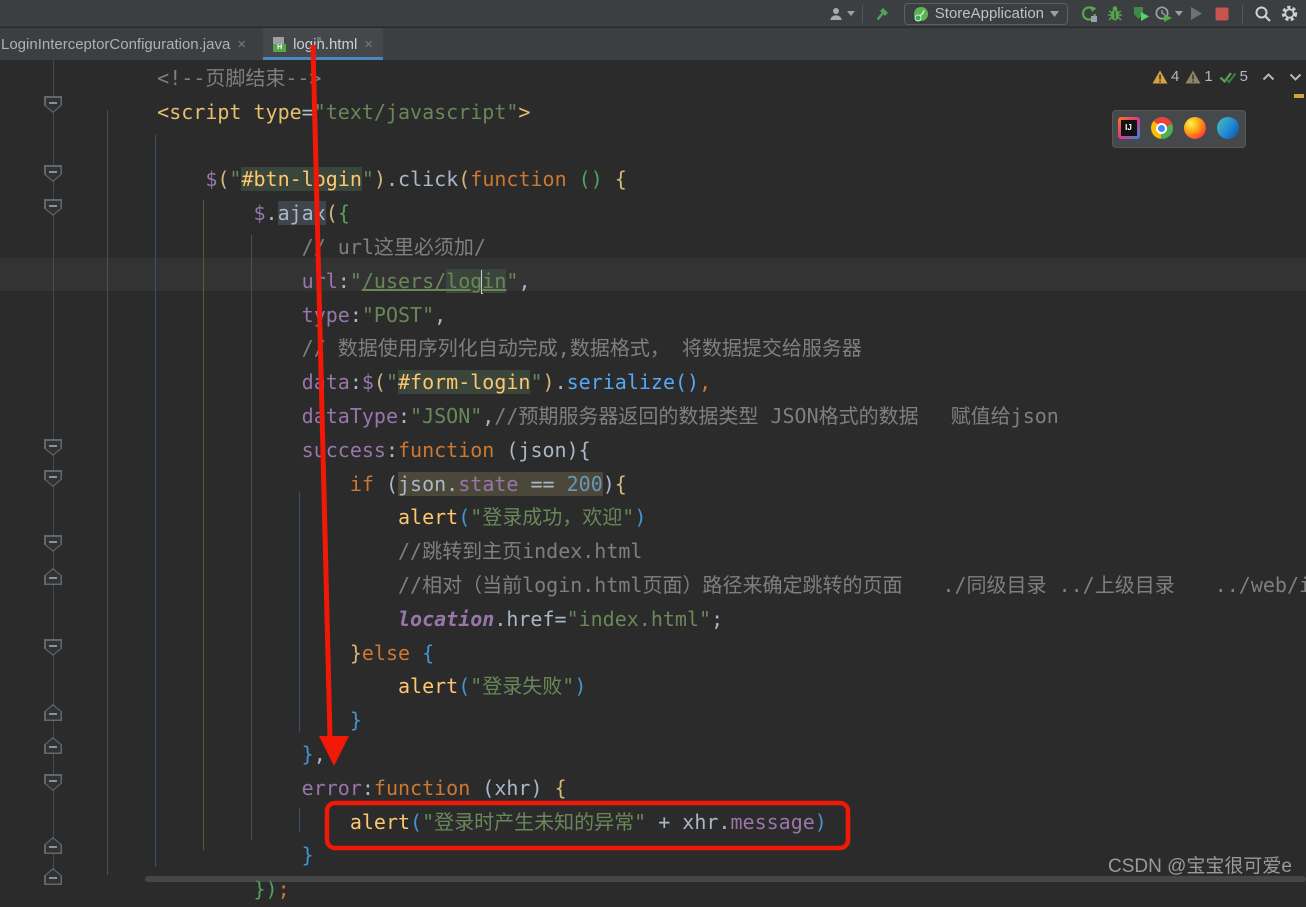 The height and width of the screenshot is (907, 1306). I want to click on settings-gear-icon, so click(1289, 13).